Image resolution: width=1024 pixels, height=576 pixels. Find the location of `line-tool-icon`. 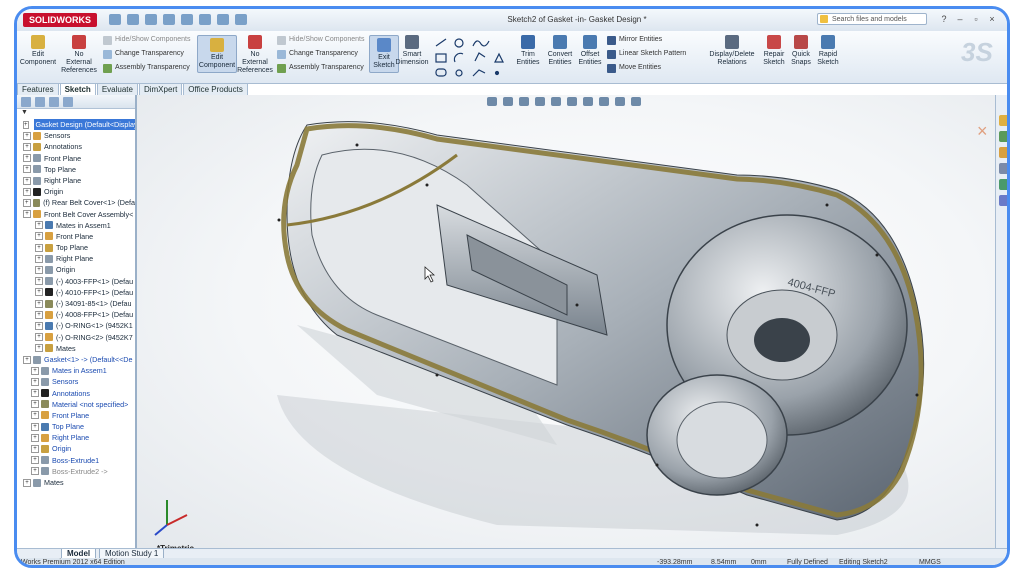

line-tool-icon is located at coordinates (441, 42).